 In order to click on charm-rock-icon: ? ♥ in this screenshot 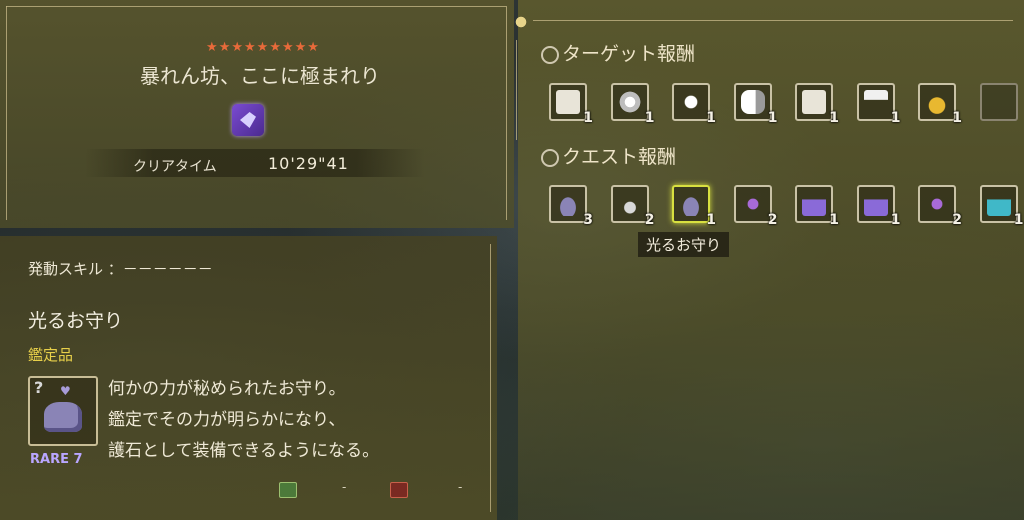, I will do `click(63, 411)`.